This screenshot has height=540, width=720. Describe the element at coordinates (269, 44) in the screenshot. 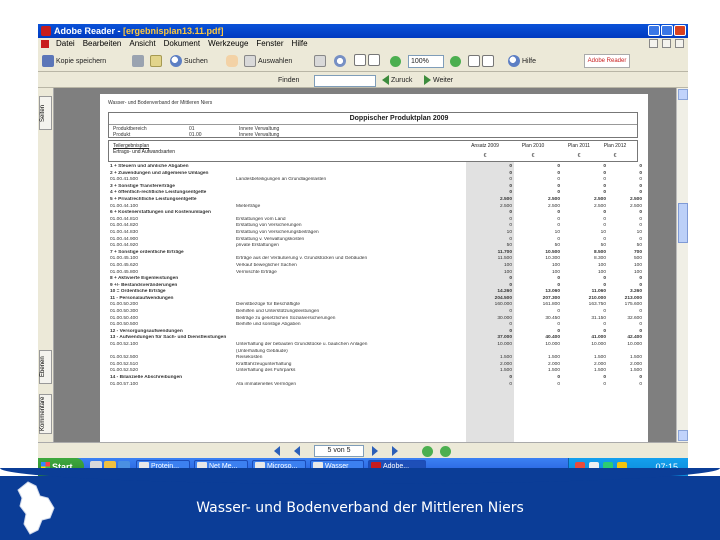

I see `menu-fenster: Fenster` at that location.